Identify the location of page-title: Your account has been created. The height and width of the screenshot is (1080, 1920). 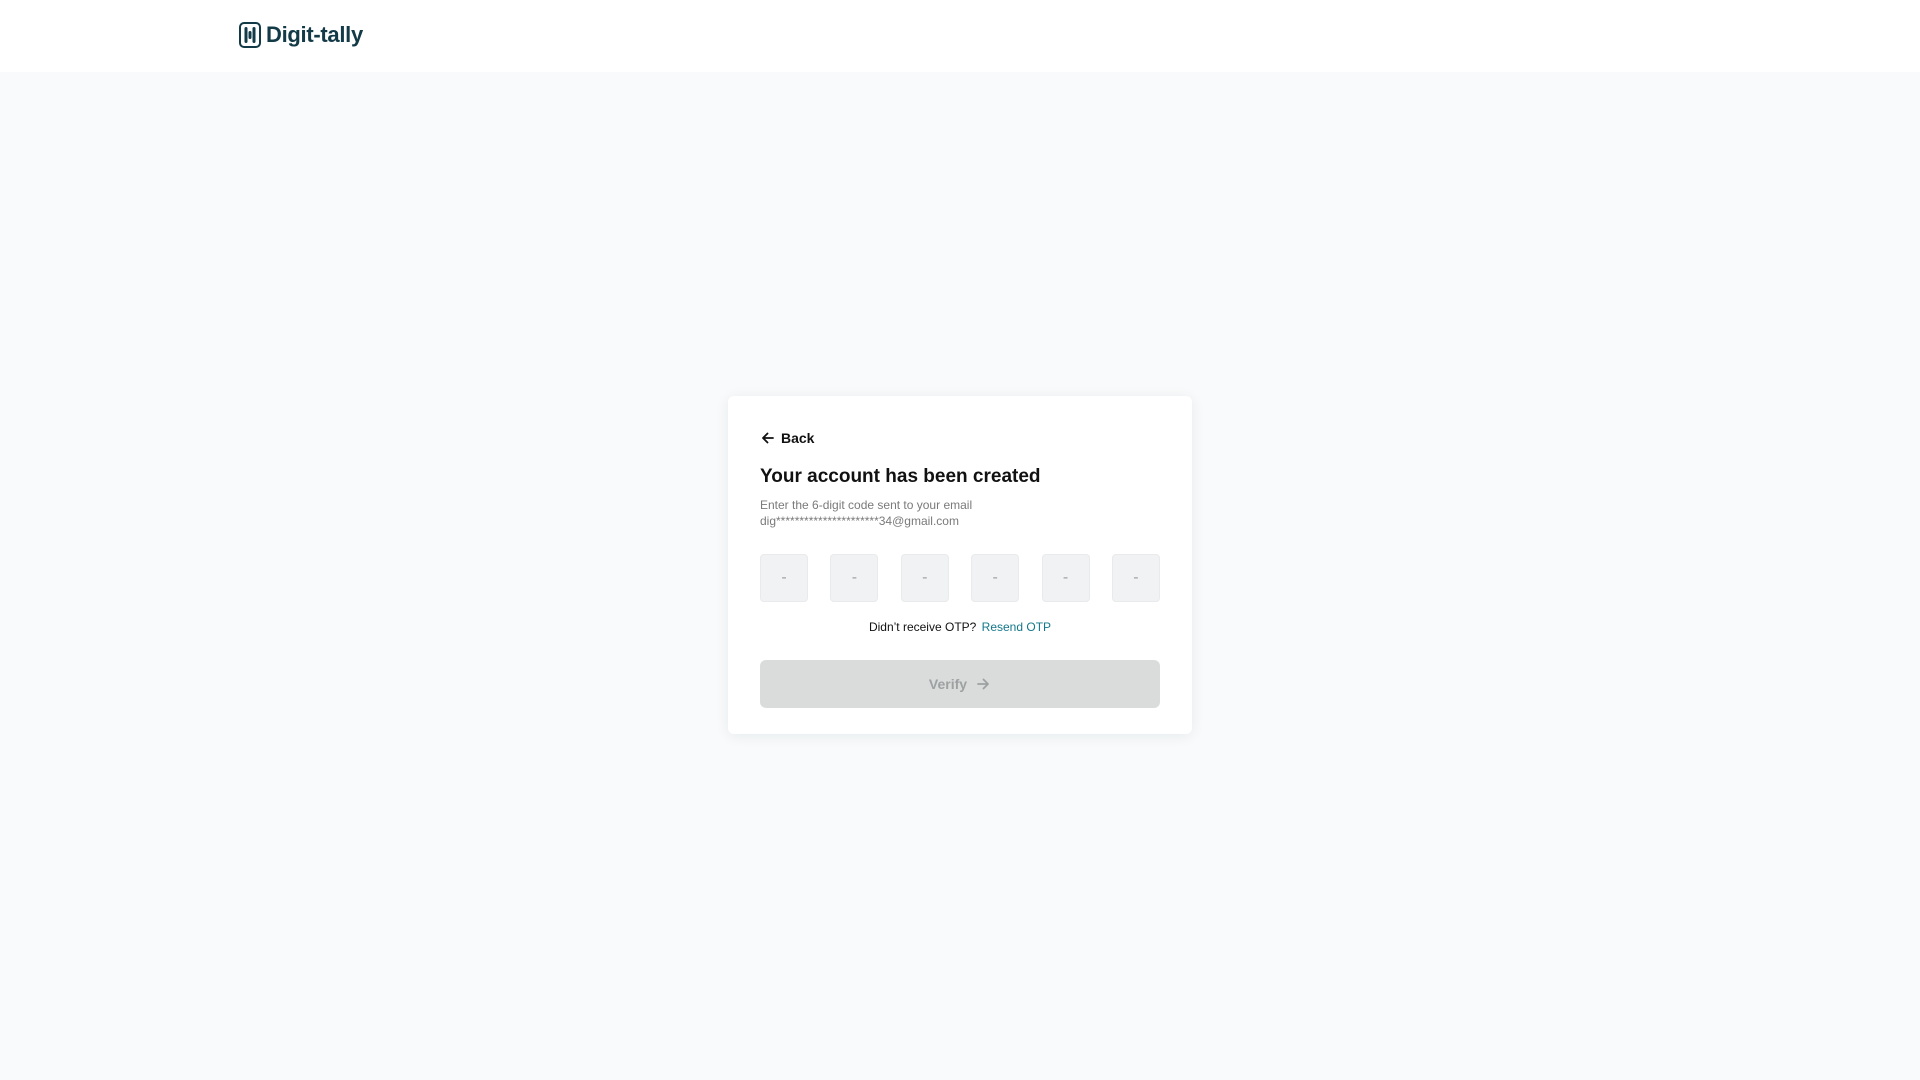
(900, 476).